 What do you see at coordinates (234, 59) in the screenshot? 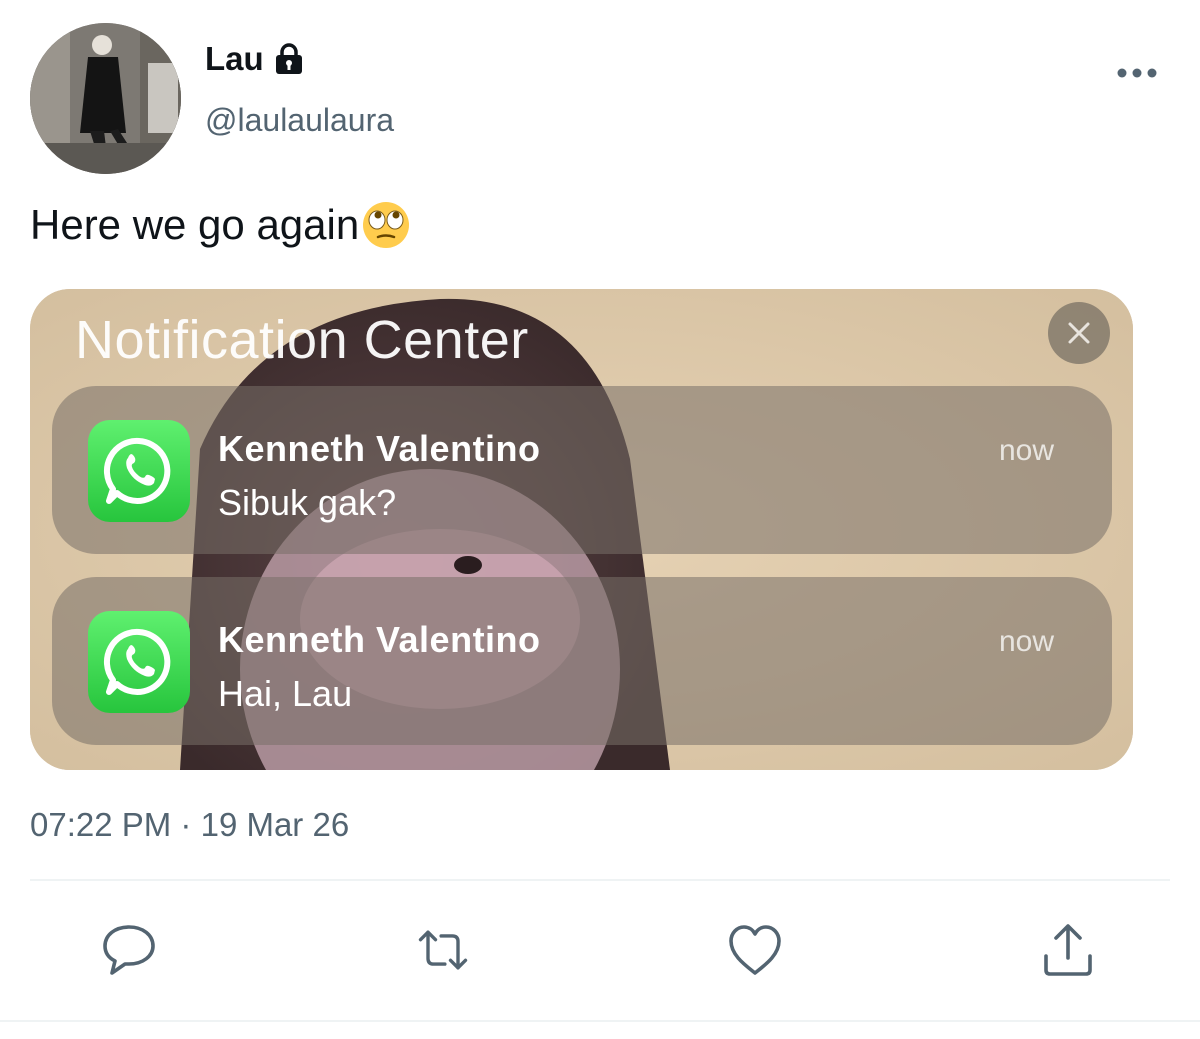
I see `display-name: Lau` at bounding box center [234, 59].